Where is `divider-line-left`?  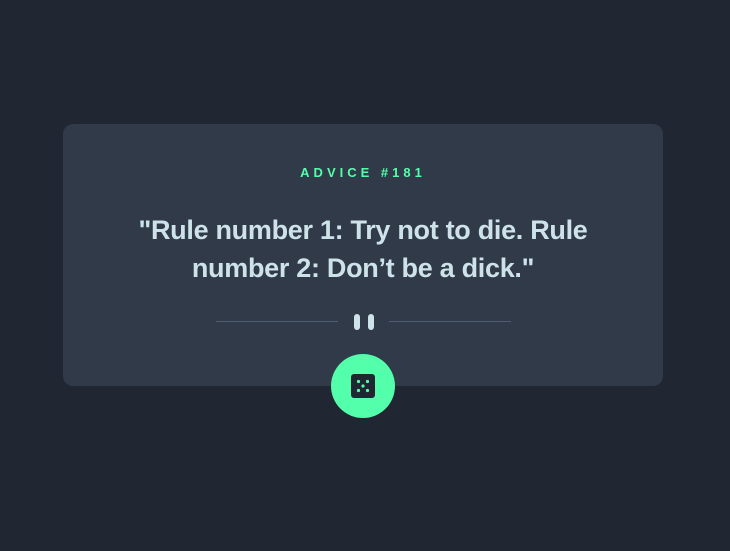 divider-line-left is located at coordinates (277, 321).